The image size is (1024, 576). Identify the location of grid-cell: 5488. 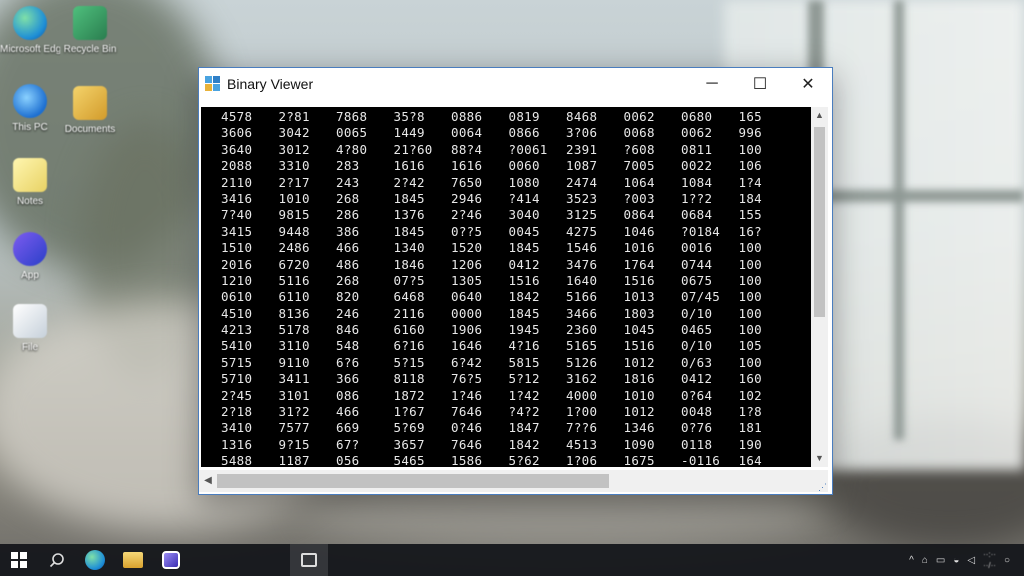
(250, 460).